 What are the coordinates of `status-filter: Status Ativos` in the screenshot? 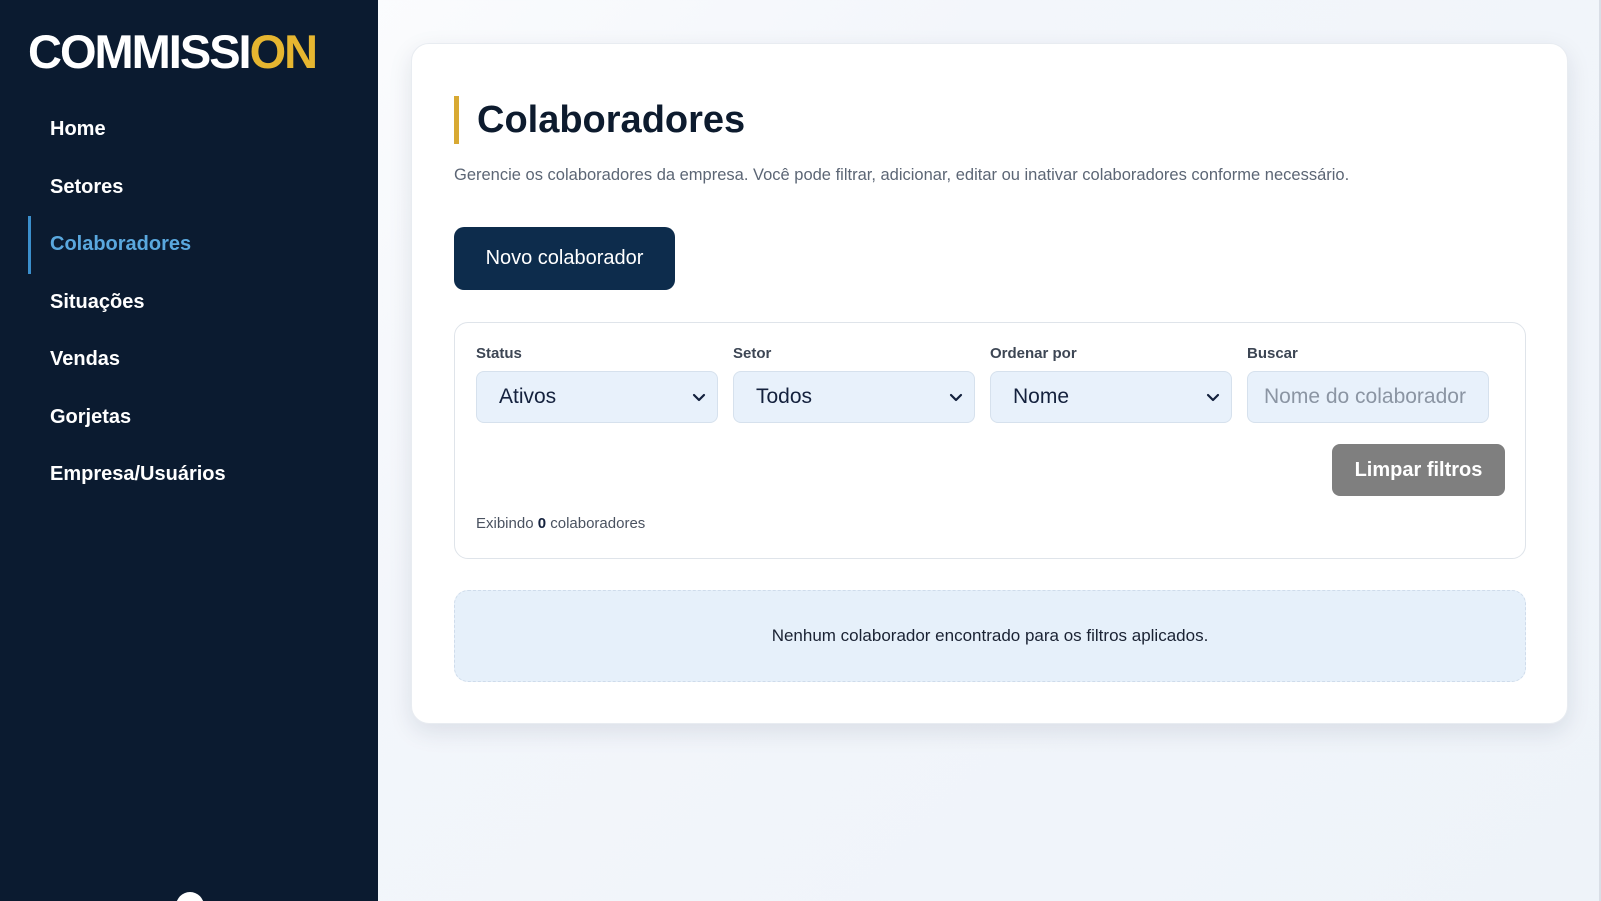 It's located at (597, 384).